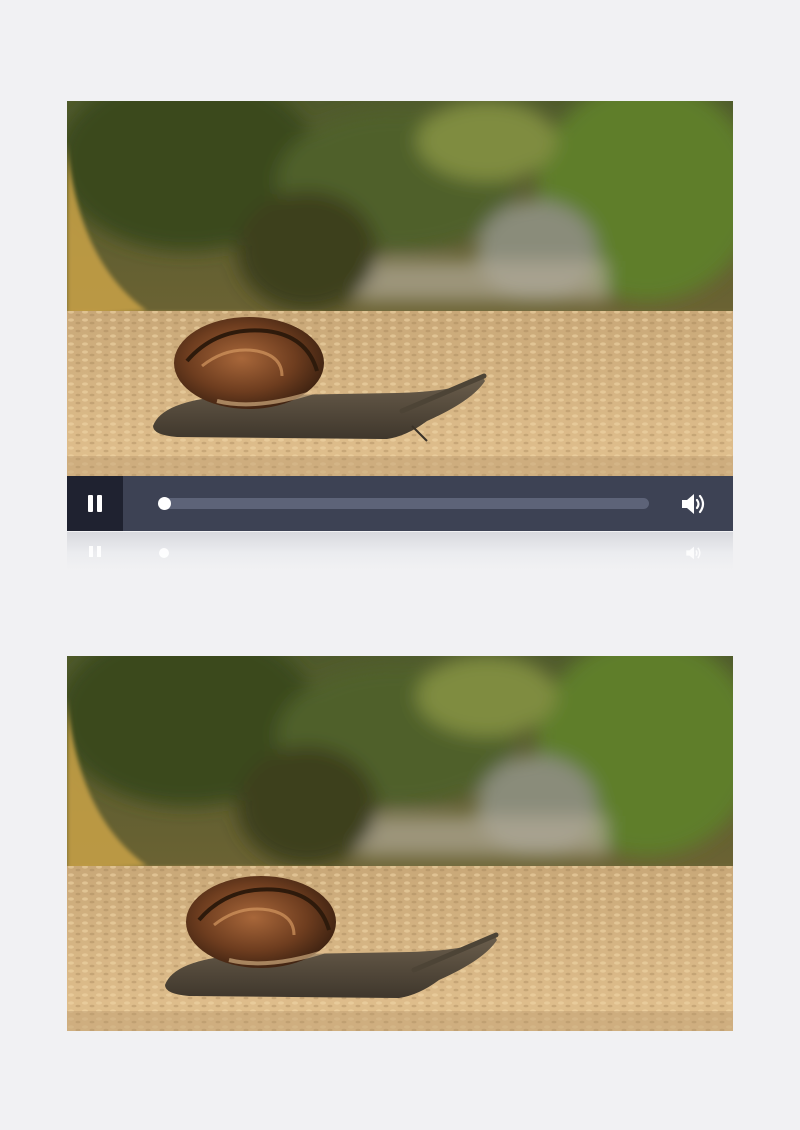 The height and width of the screenshot is (1130, 800). I want to click on pause-button, so click(95, 503).